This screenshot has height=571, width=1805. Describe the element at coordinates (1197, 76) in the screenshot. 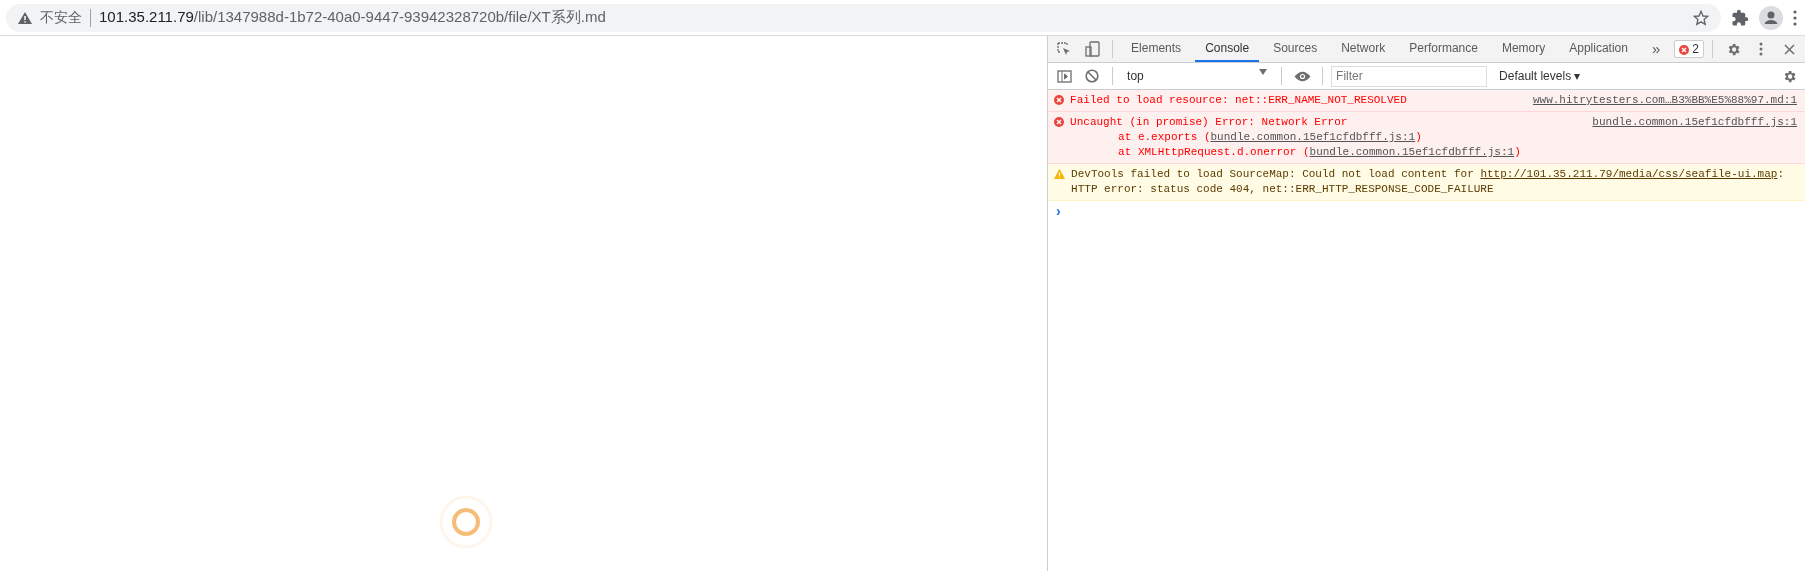

I see `context-dropdown: top` at that location.